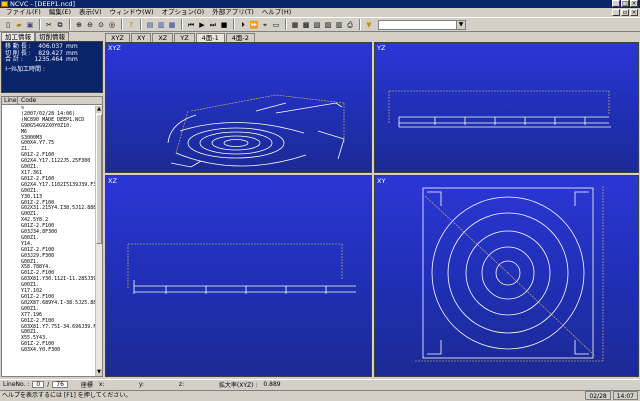 This screenshot has height=401, width=640. What do you see at coordinates (60, 25) in the screenshot?
I see `copy-icon: ⧉` at bounding box center [60, 25].